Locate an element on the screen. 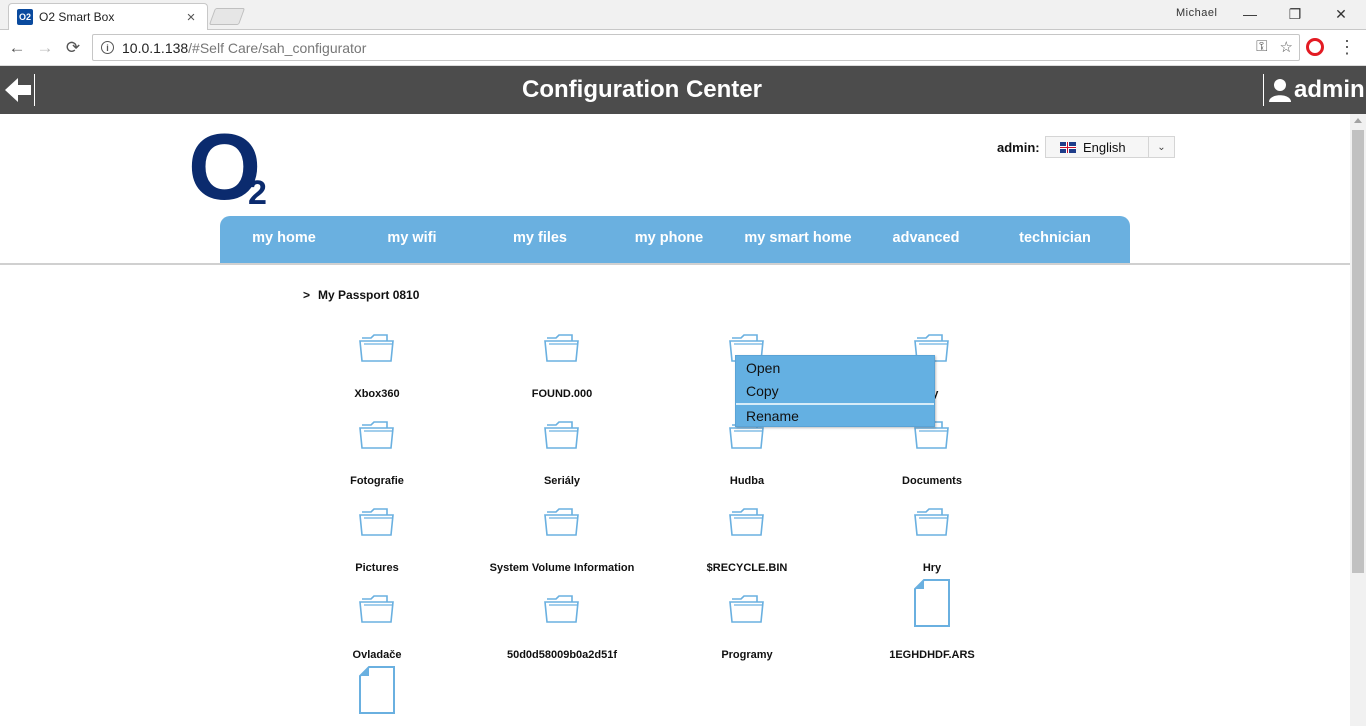 This screenshot has width=1366, height=726. context-menu: Open Copy Rename is located at coordinates (835, 391).